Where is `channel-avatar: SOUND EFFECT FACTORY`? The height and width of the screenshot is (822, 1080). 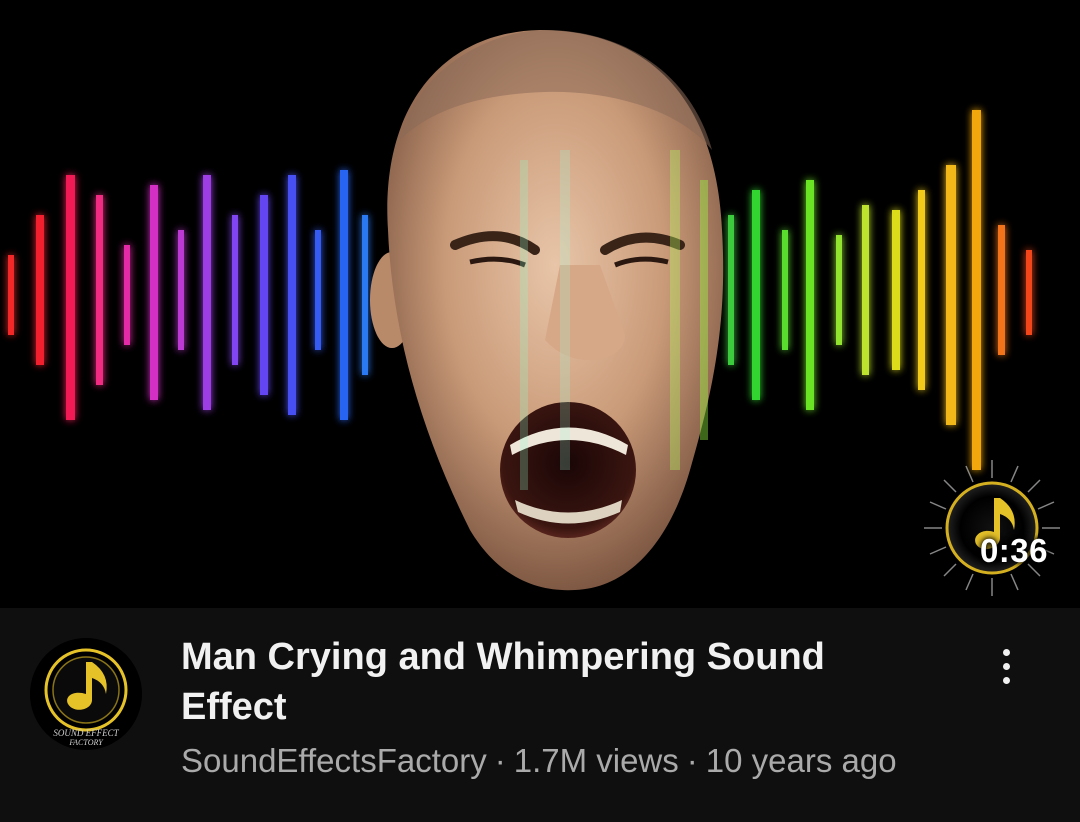
channel-avatar: SOUND EFFECT FACTORY is located at coordinates (86, 694).